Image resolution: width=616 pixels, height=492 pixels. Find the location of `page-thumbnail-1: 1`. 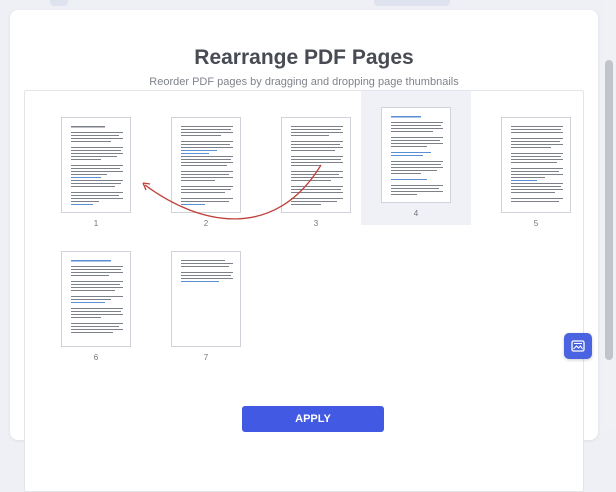

page-thumbnail-1: 1 is located at coordinates (96, 168).